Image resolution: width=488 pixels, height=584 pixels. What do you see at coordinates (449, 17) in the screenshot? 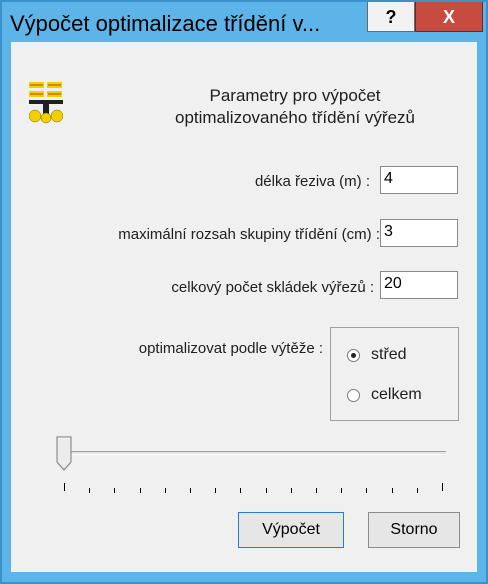
I see `close-button: X` at bounding box center [449, 17].